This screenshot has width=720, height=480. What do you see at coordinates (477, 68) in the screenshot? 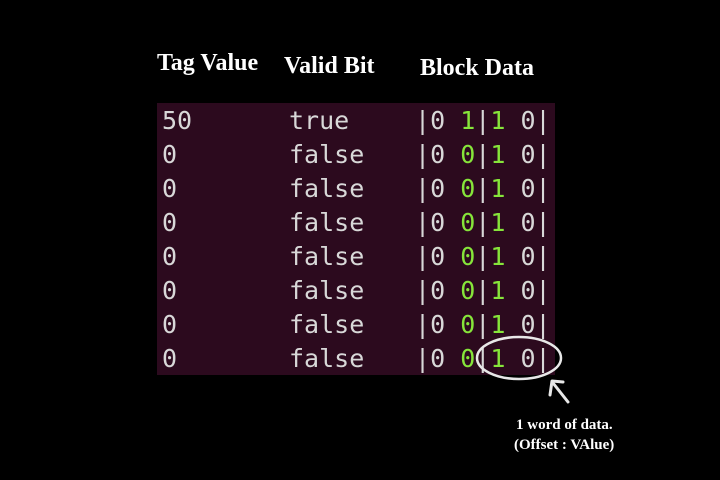
I see `block-data-header: Block Data` at bounding box center [477, 68].